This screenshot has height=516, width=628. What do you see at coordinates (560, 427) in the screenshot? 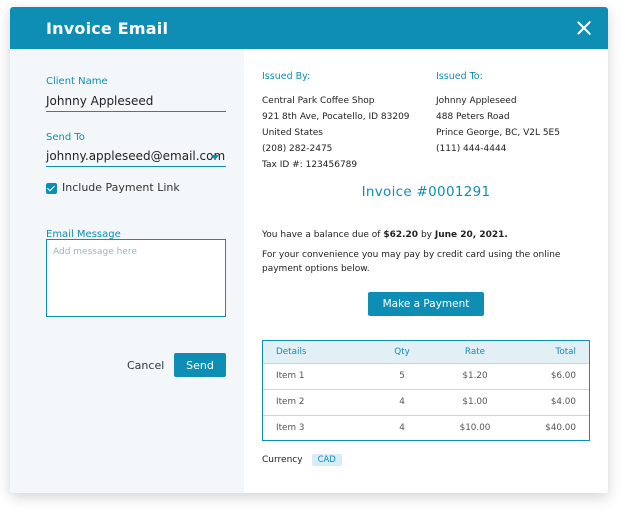
I see `row-total: $40.00` at bounding box center [560, 427].